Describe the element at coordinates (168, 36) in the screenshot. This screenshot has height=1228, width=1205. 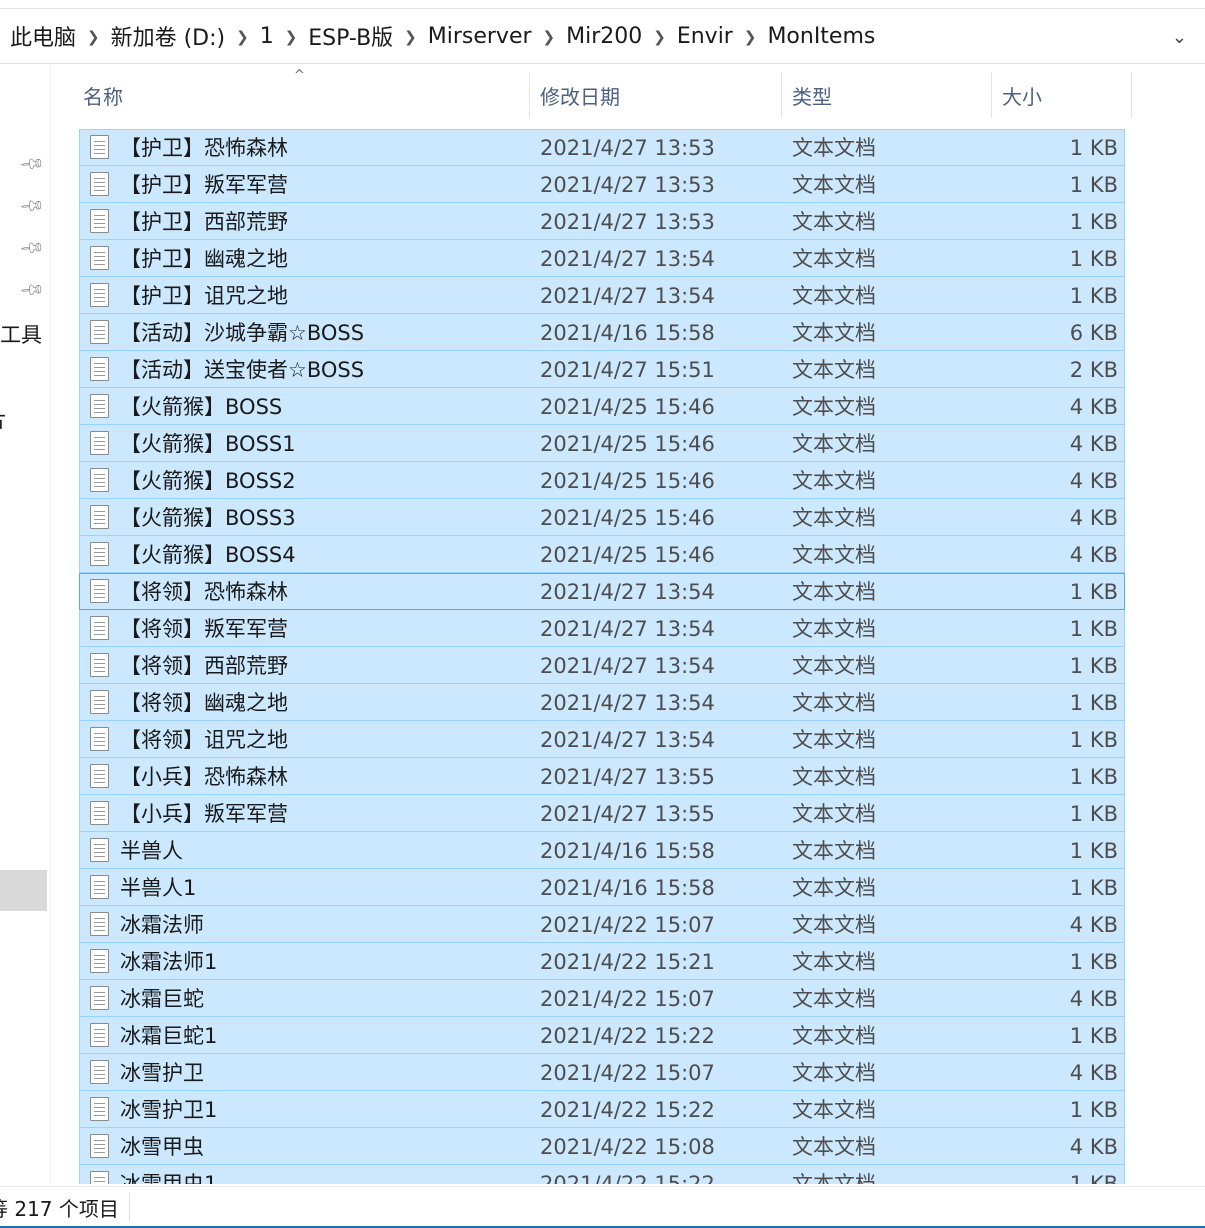
I see `breadcrumb-item: 新加卷 (D:)` at that location.